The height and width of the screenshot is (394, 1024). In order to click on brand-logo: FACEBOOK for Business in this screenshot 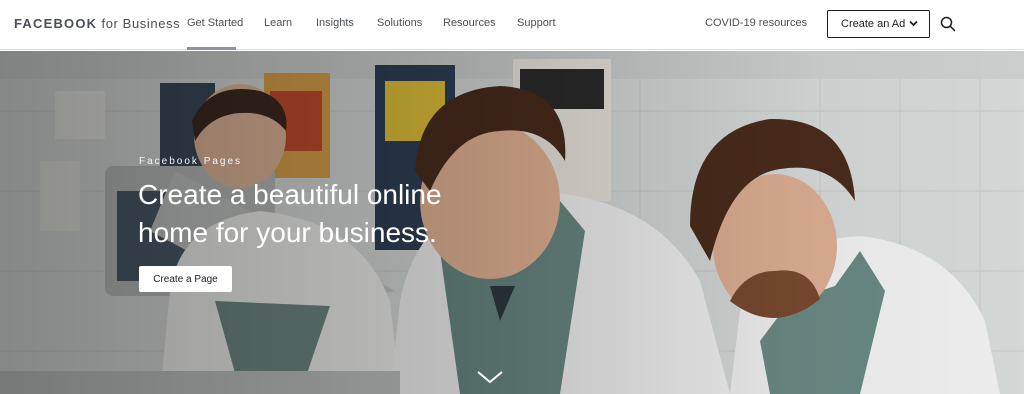, I will do `click(97, 23)`.